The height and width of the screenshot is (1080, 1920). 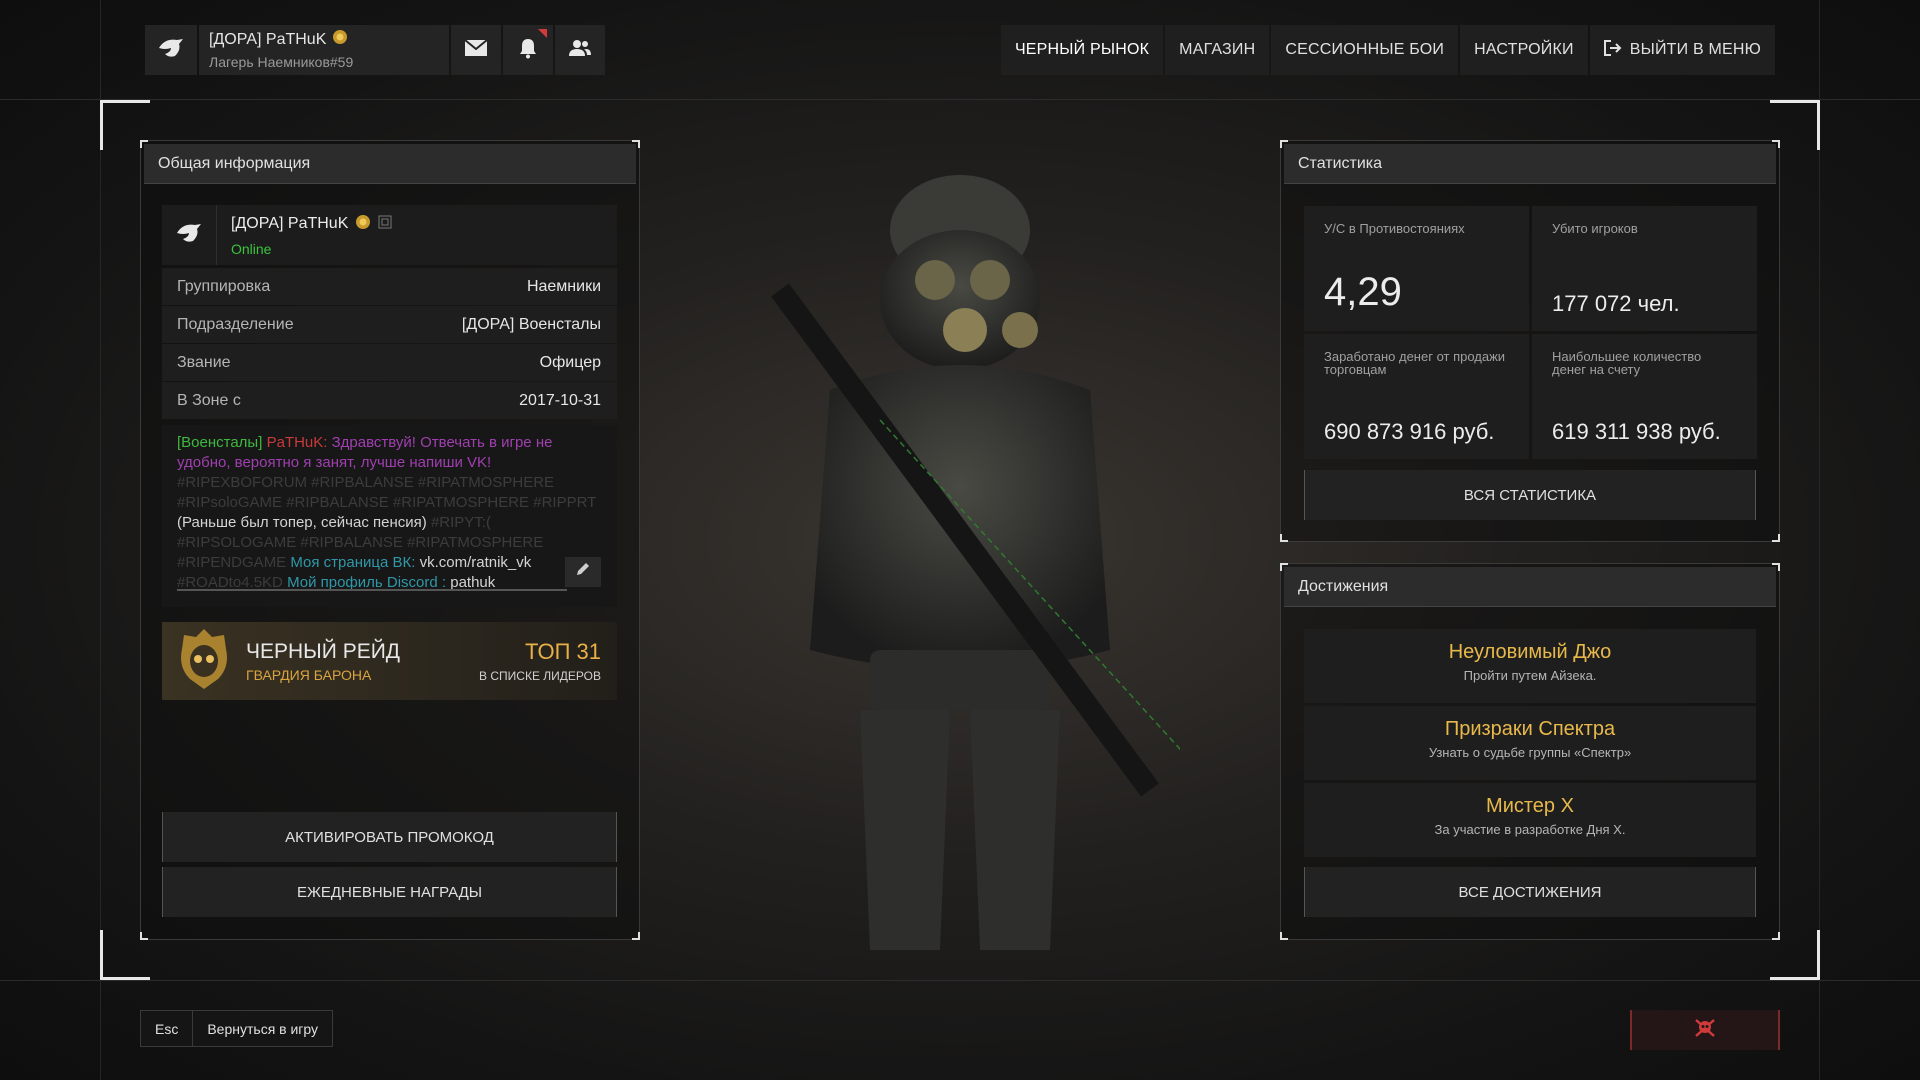 What do you see at coordinates (540, 676) in the screenshot?
I see `raid-rank-sub: В СПИСКЕ ЛИДЕРОВ` at bounding box center [540, 676].